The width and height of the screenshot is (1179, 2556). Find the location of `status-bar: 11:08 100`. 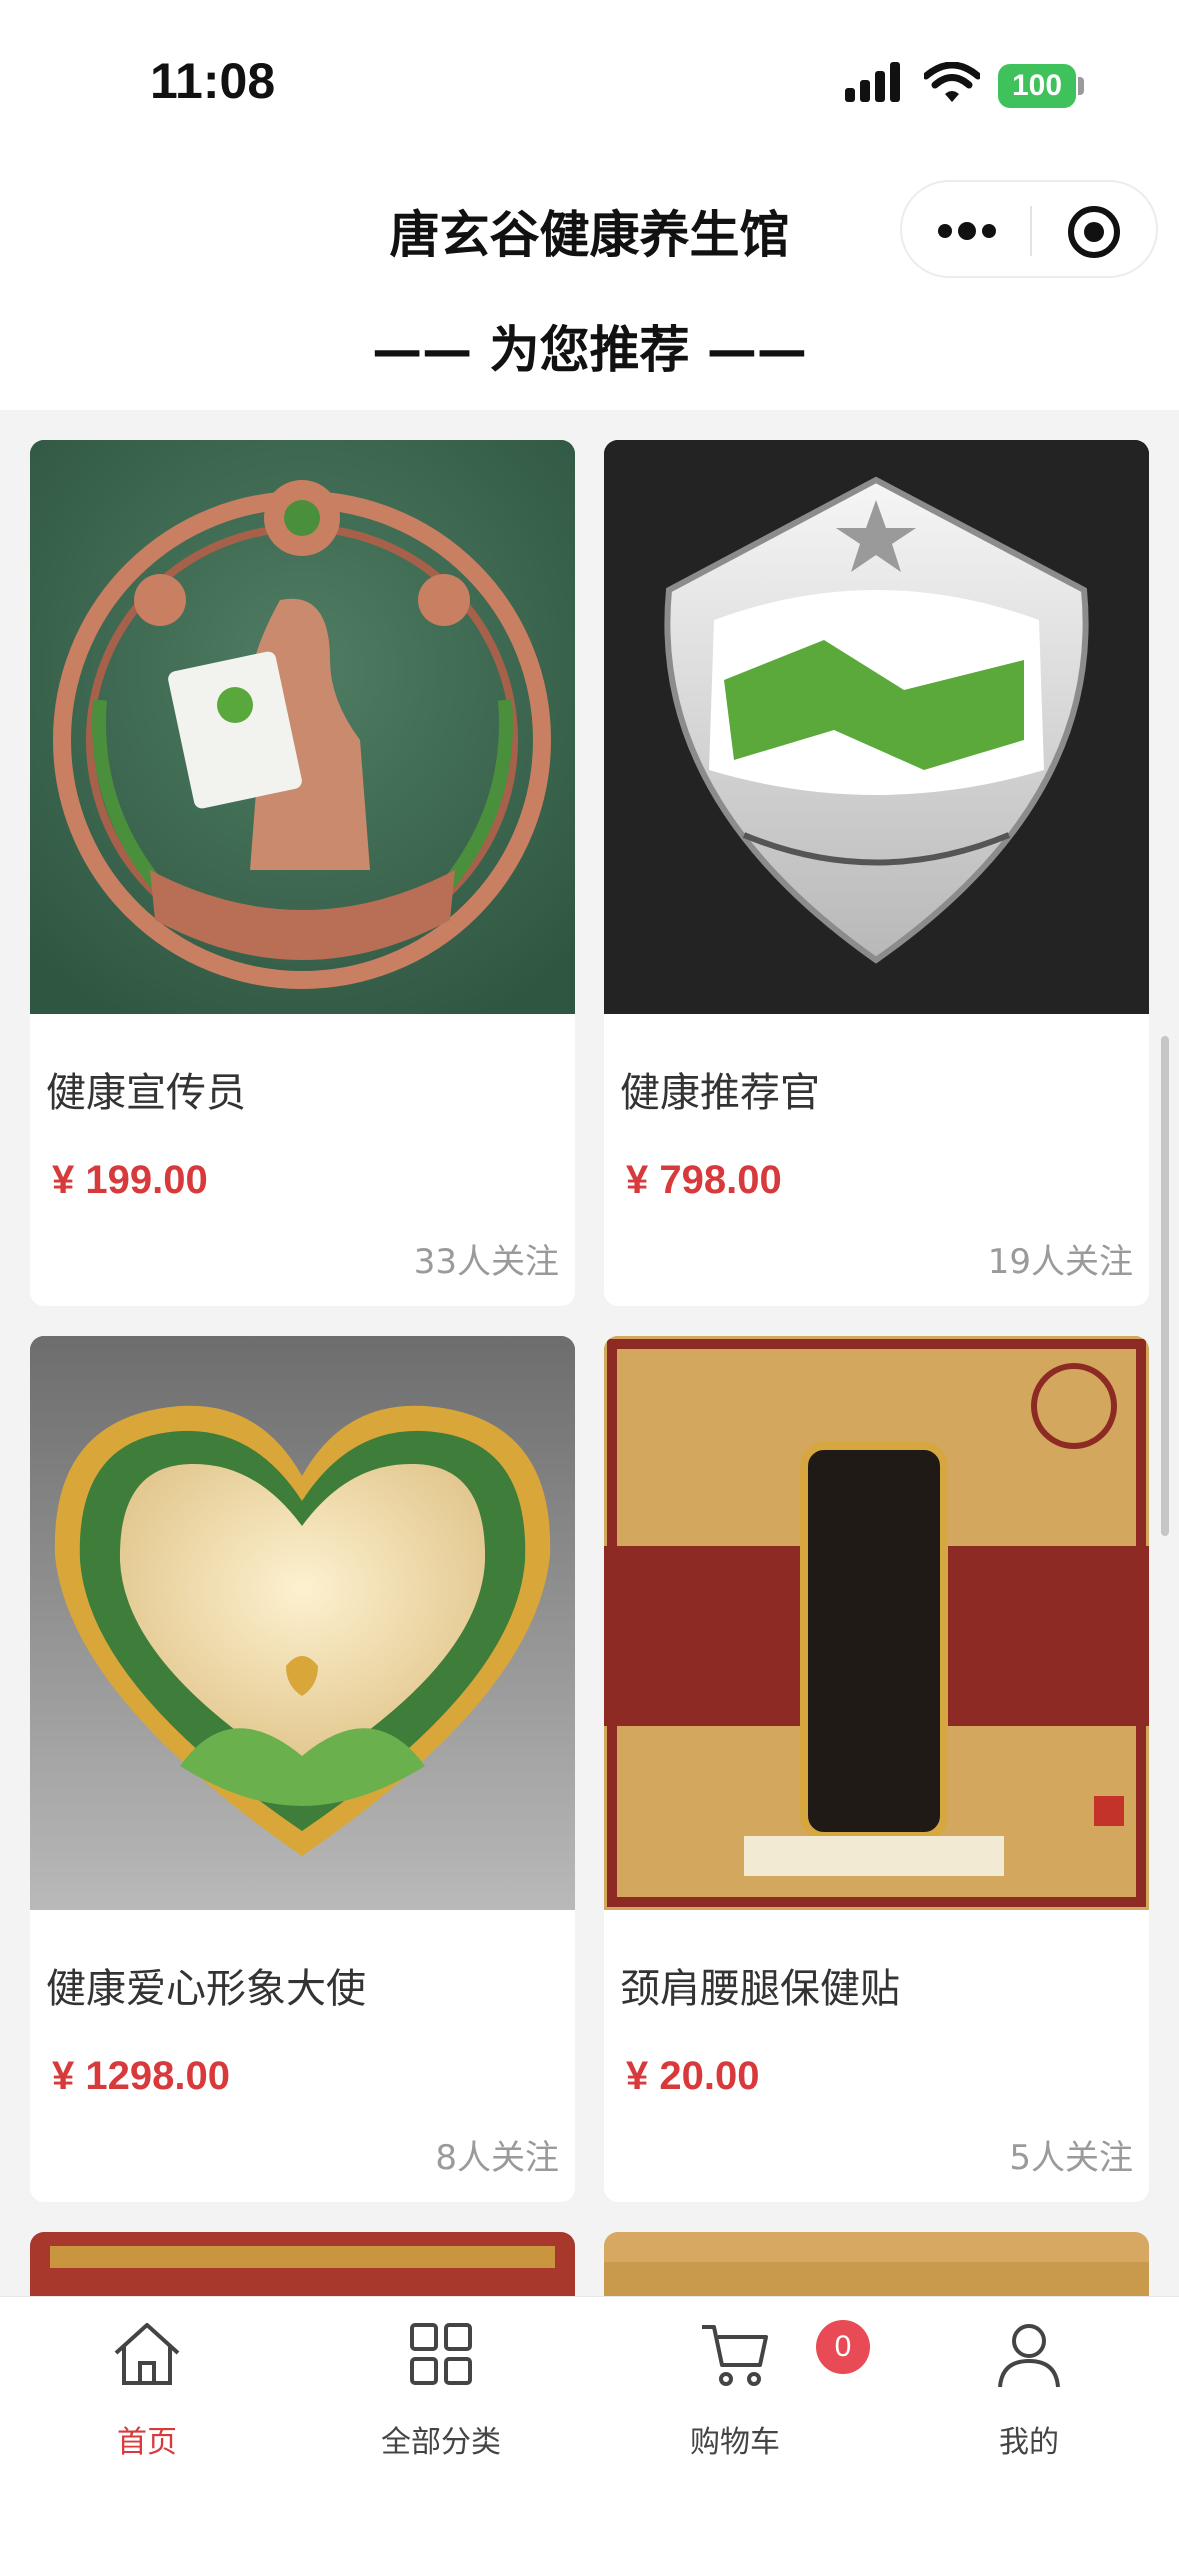

status-bar: 11:08 100 is located at coordinates (589, 85).